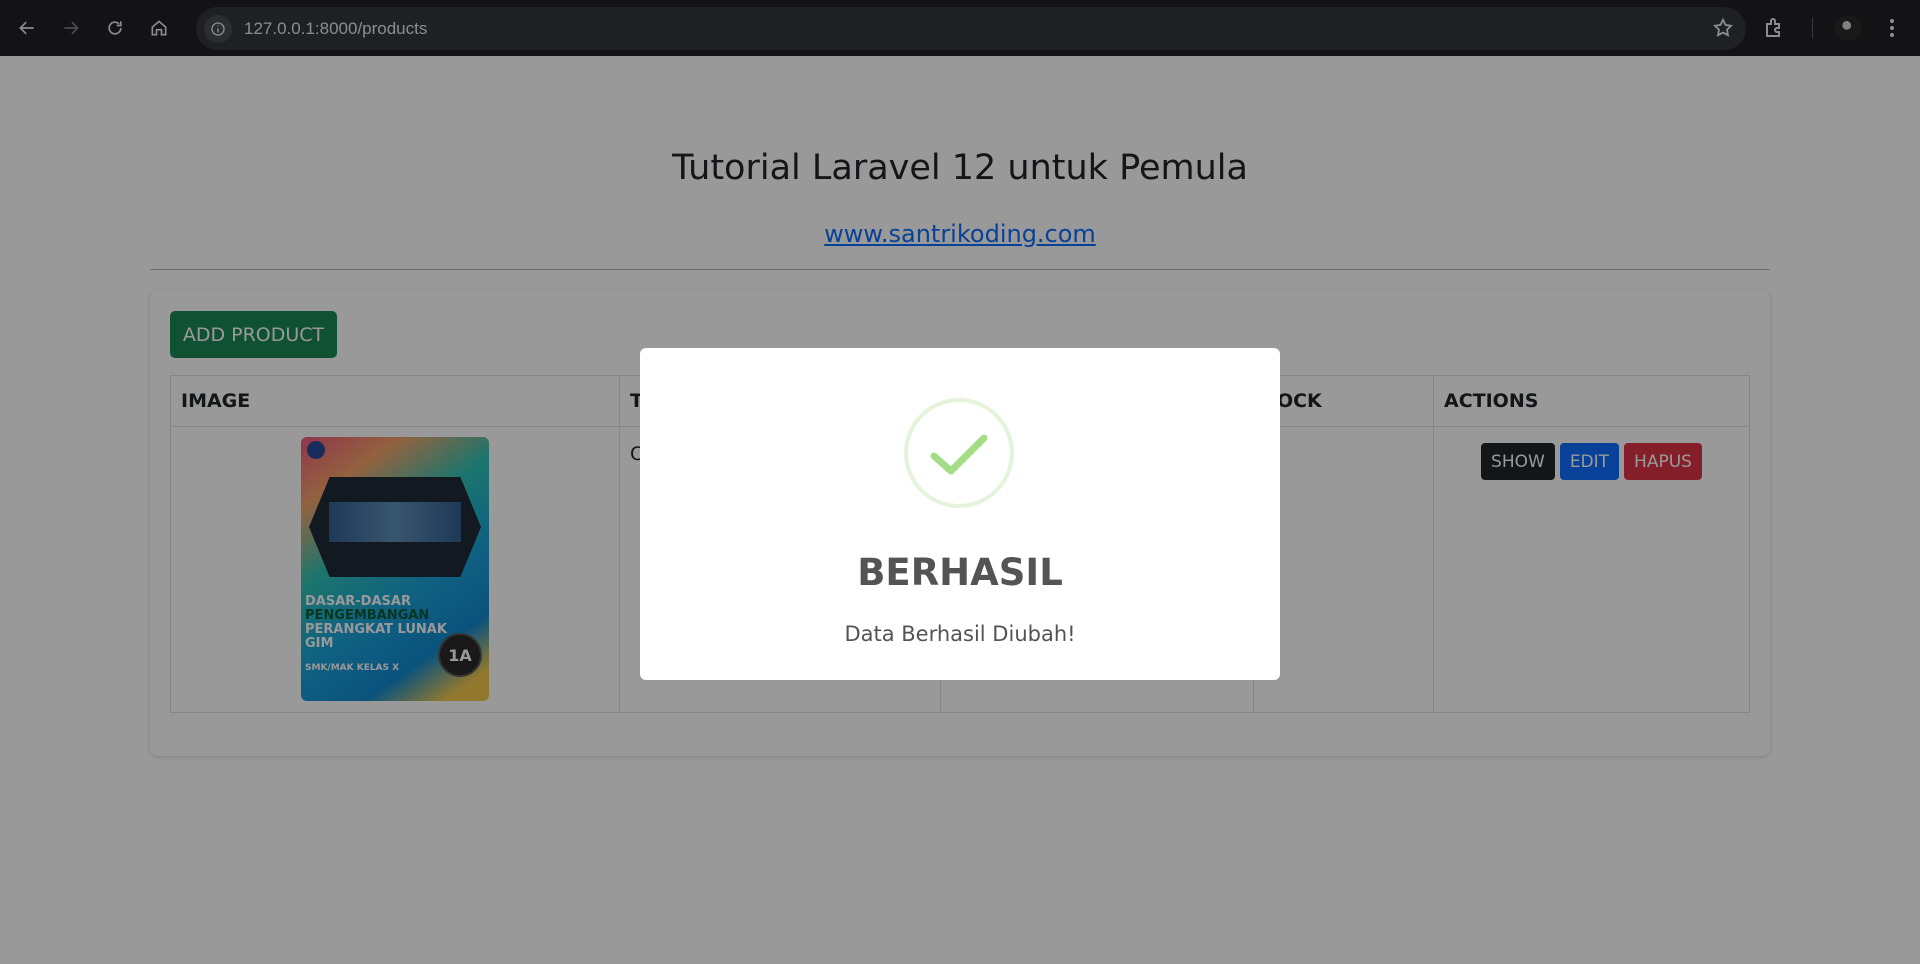  I want to click on dialog-title: BERHASIL, so click(960, 572).